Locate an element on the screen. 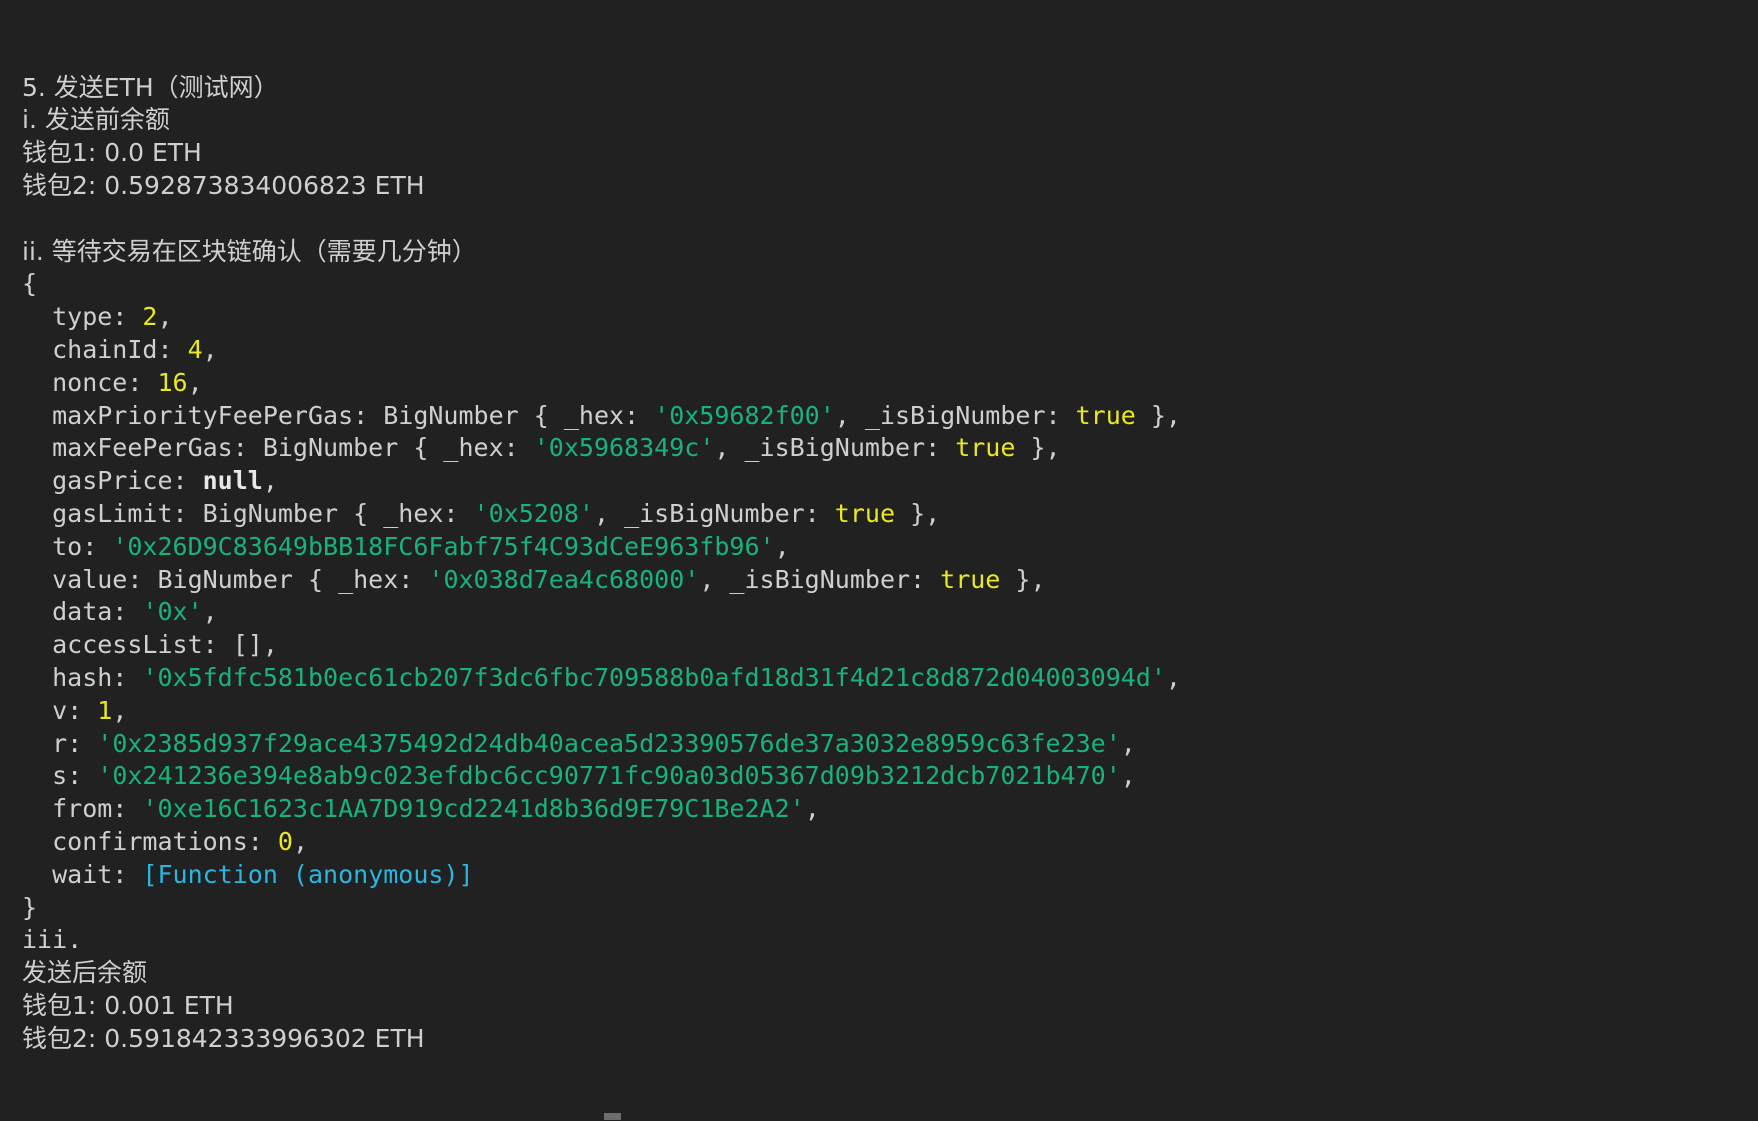 Image resolution: width=1758 pixels, height=1121 pixels. tx-object-close-brace-seg-0: } is located at coordinates (30, 907).